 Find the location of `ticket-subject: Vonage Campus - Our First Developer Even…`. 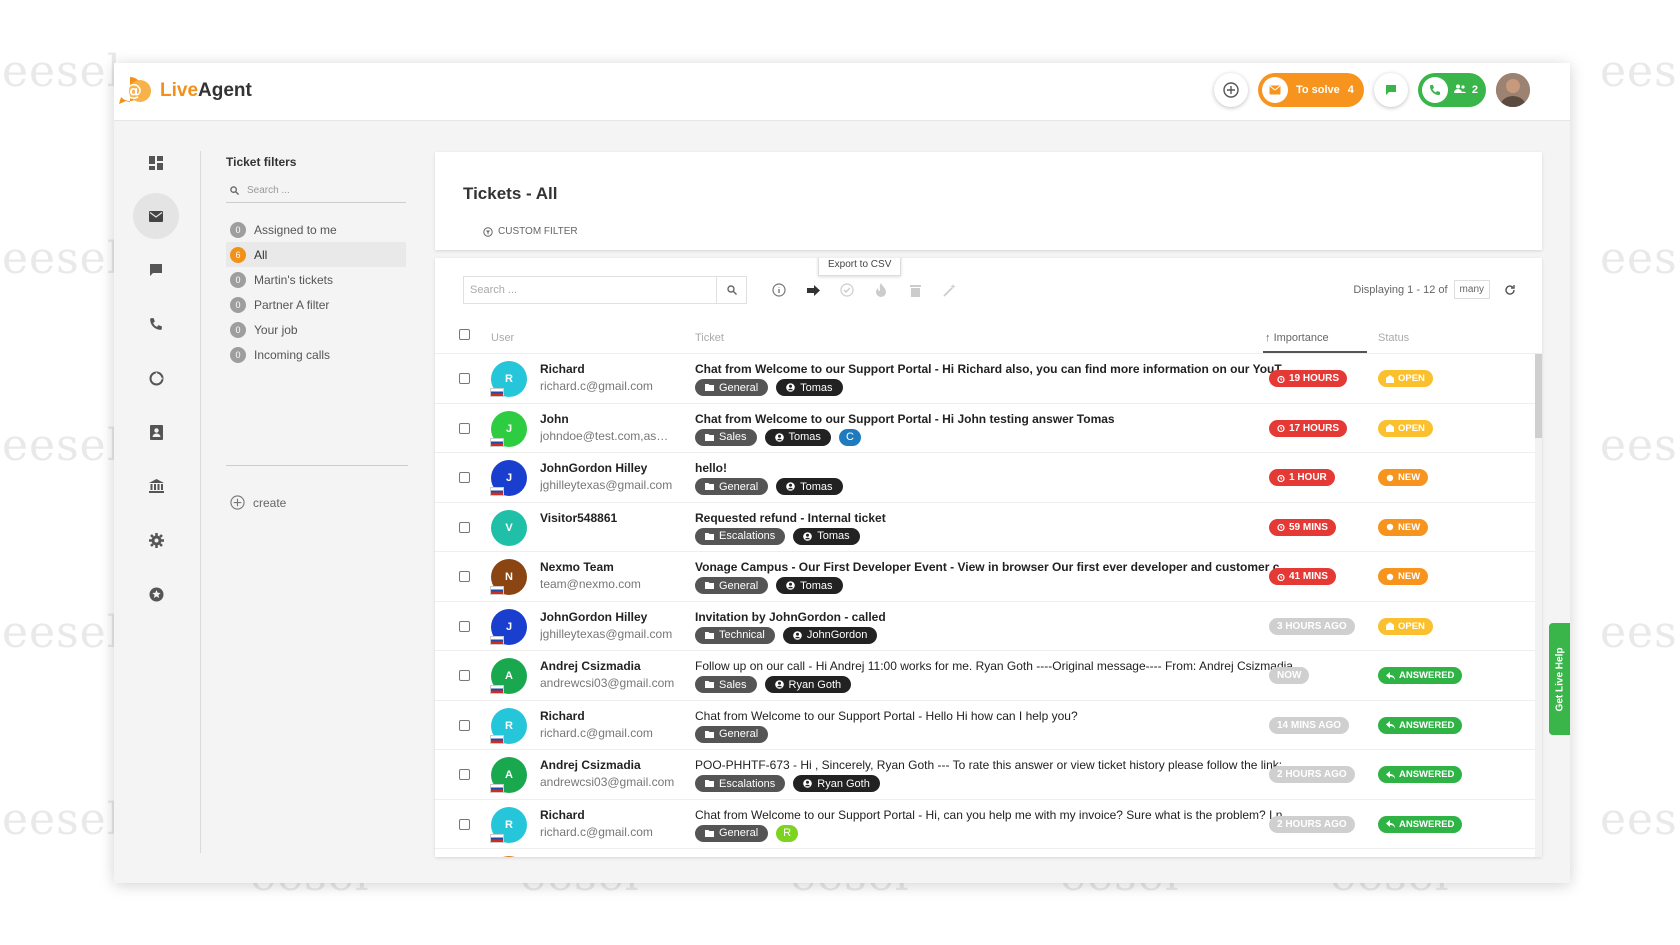

ticket-subject: Vonage Campus - Our First Developer Even… is located at coordinates (995, 567).